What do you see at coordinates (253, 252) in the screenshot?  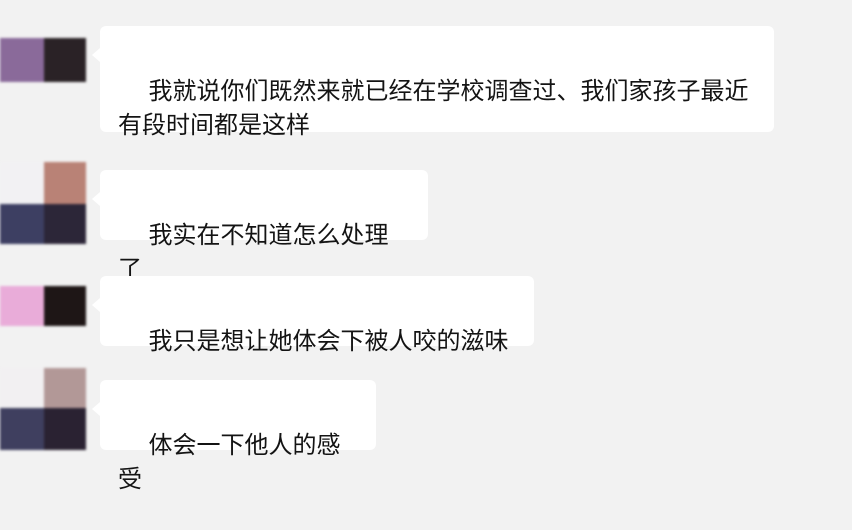 I see `message-text: 我实在不知道怎么处理了` at bounding box center [253, 252].